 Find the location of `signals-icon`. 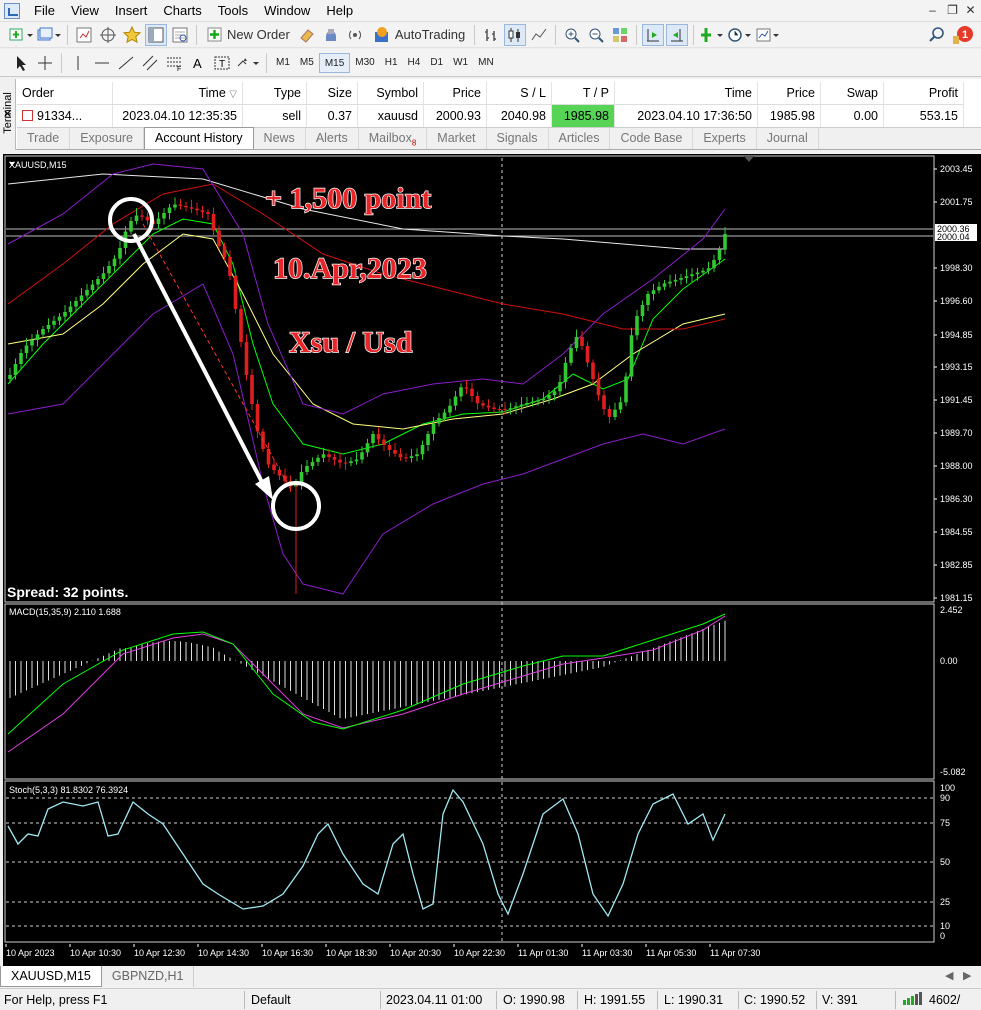

signals-icon is located at coordinates (331, 35).